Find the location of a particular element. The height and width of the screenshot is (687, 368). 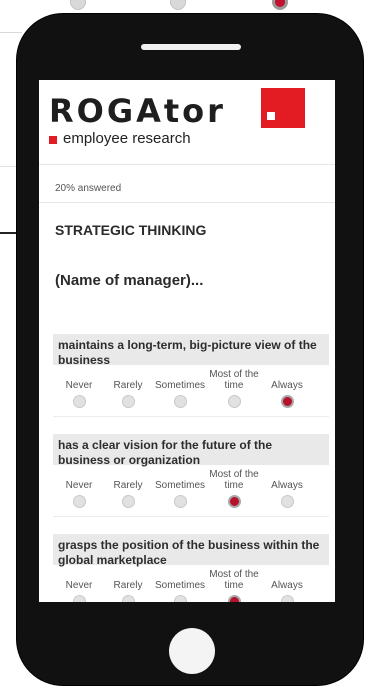

brand-tagline: employee research is located at coordinates (127, 138).